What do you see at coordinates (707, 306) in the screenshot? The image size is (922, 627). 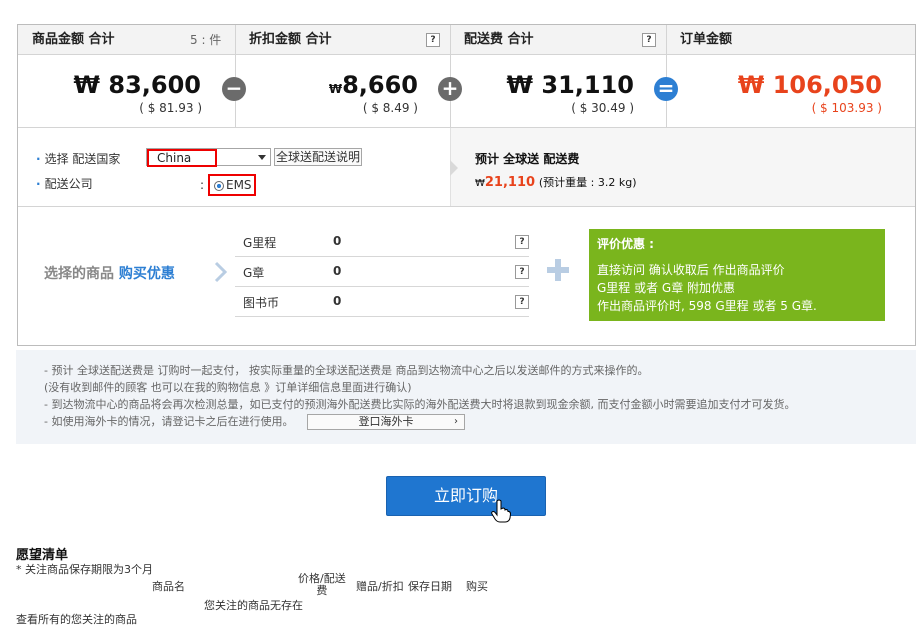 I see `review-line: 作出商品评价时, 598 G里程 或者 5 G章.` at bounding box center [707, 306].